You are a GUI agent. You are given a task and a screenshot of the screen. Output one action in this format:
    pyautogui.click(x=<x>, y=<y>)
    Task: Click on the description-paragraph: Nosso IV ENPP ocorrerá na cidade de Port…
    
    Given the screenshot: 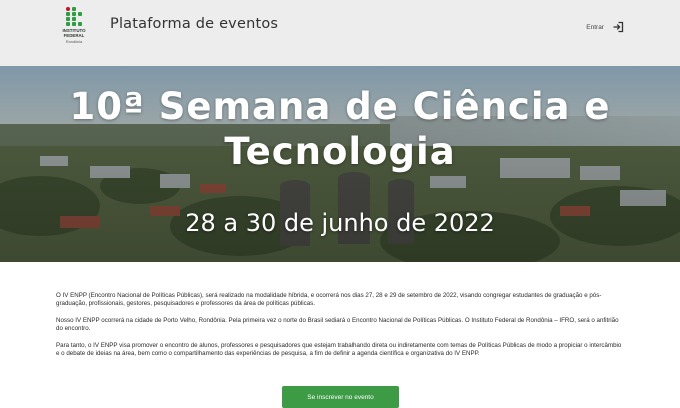 What is the action you would take?
    pyautogui.click(x=337, y=324)
    